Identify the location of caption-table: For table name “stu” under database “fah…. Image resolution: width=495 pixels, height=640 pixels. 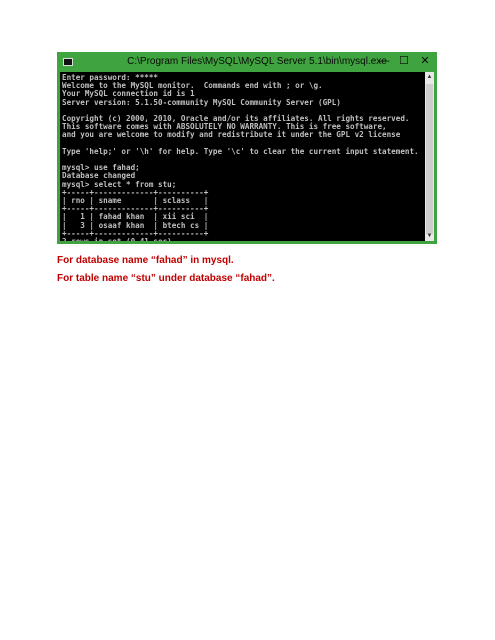
(166, 278).